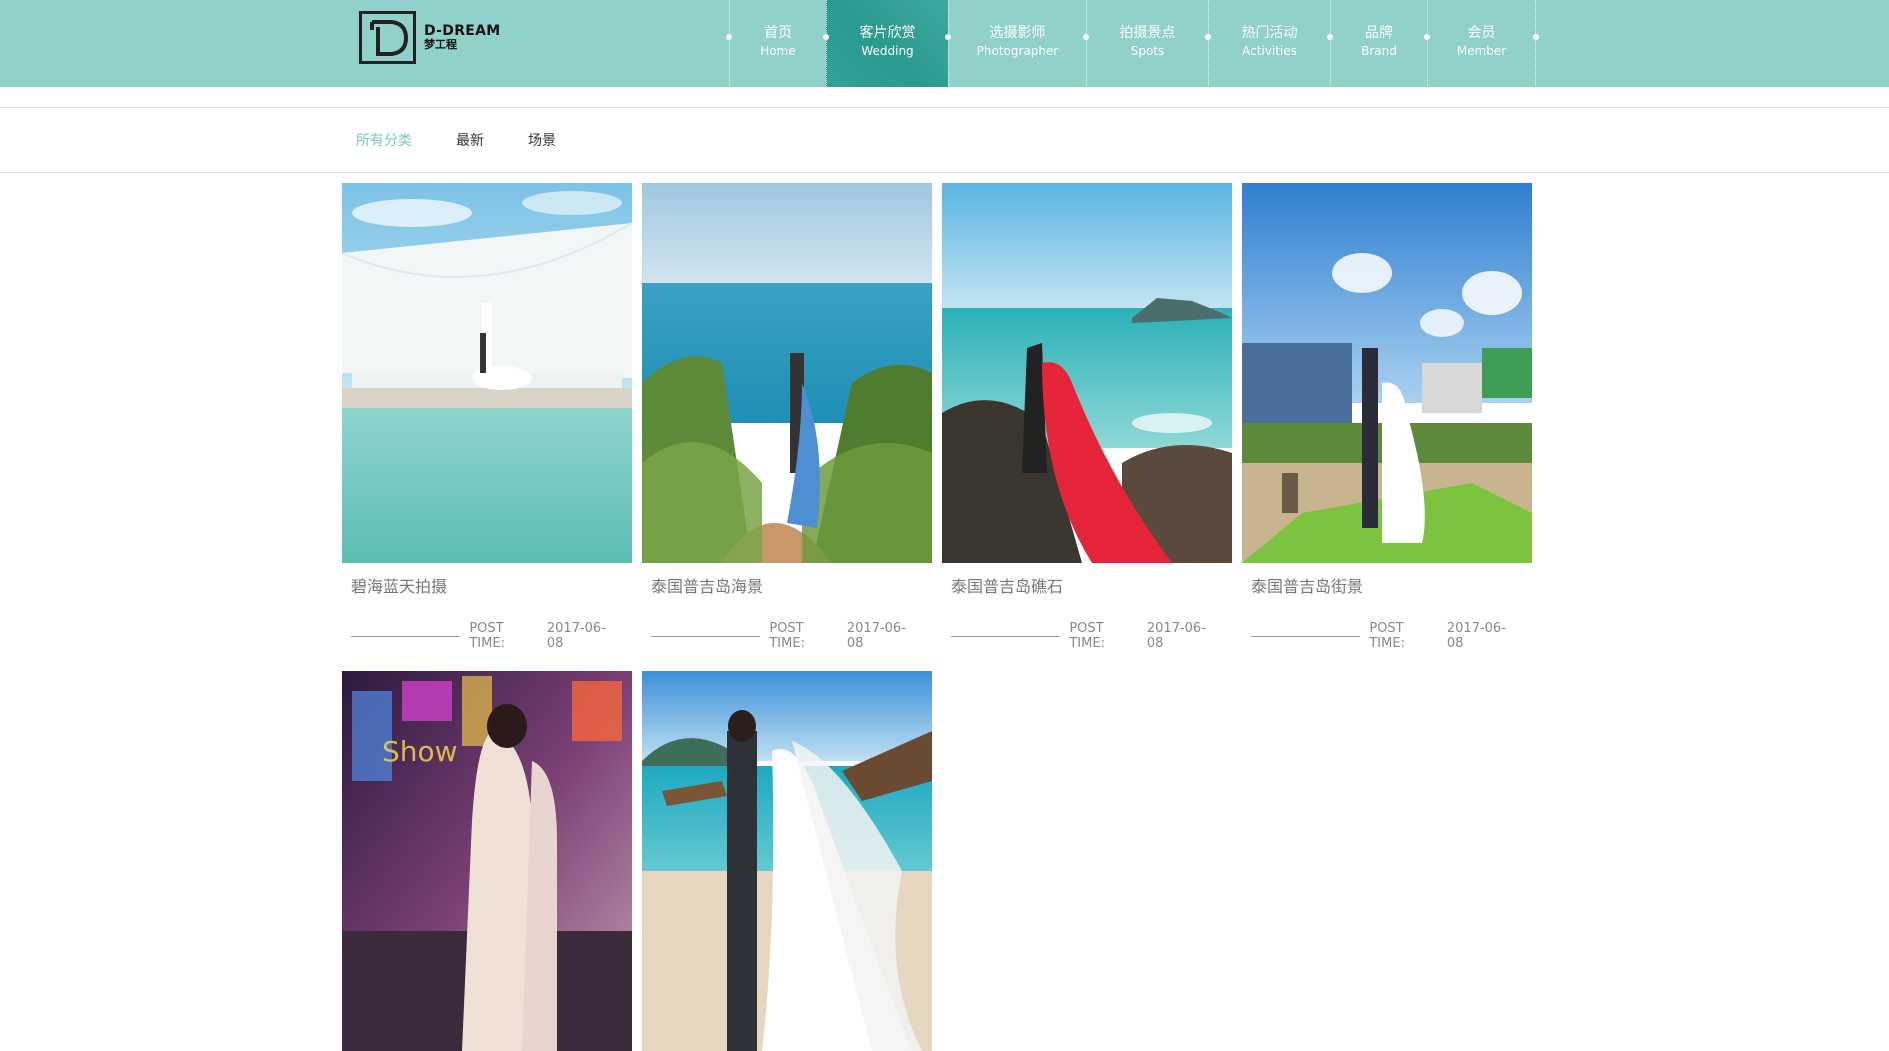  Describe the element at coordinates (1147, 32) in the screenshot. I see `nav-item-label: 拍摄景点` at that location.